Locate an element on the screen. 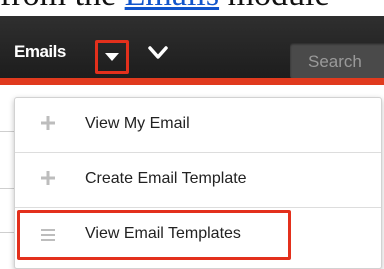  doc-text-prefix: from the is located at coordinates (62, 6).